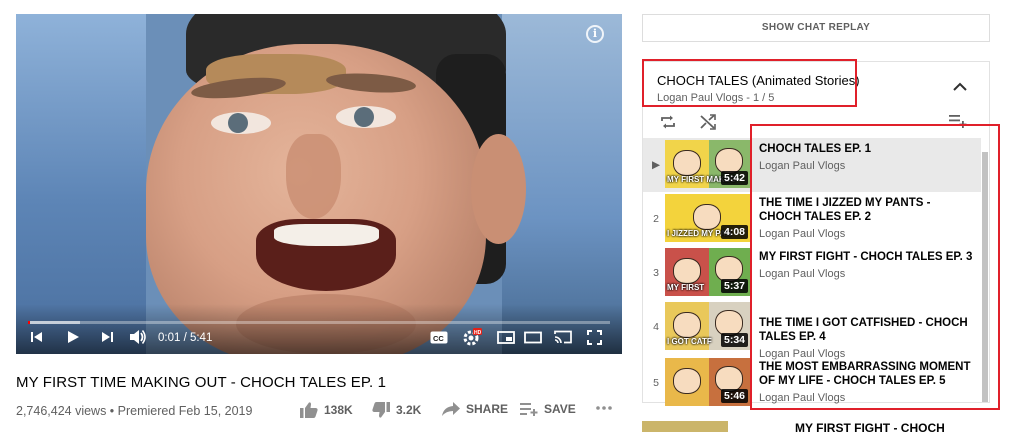 This screenshot has width=1024, height=432. I want to click on video-frame-nose, so click(313, 176).